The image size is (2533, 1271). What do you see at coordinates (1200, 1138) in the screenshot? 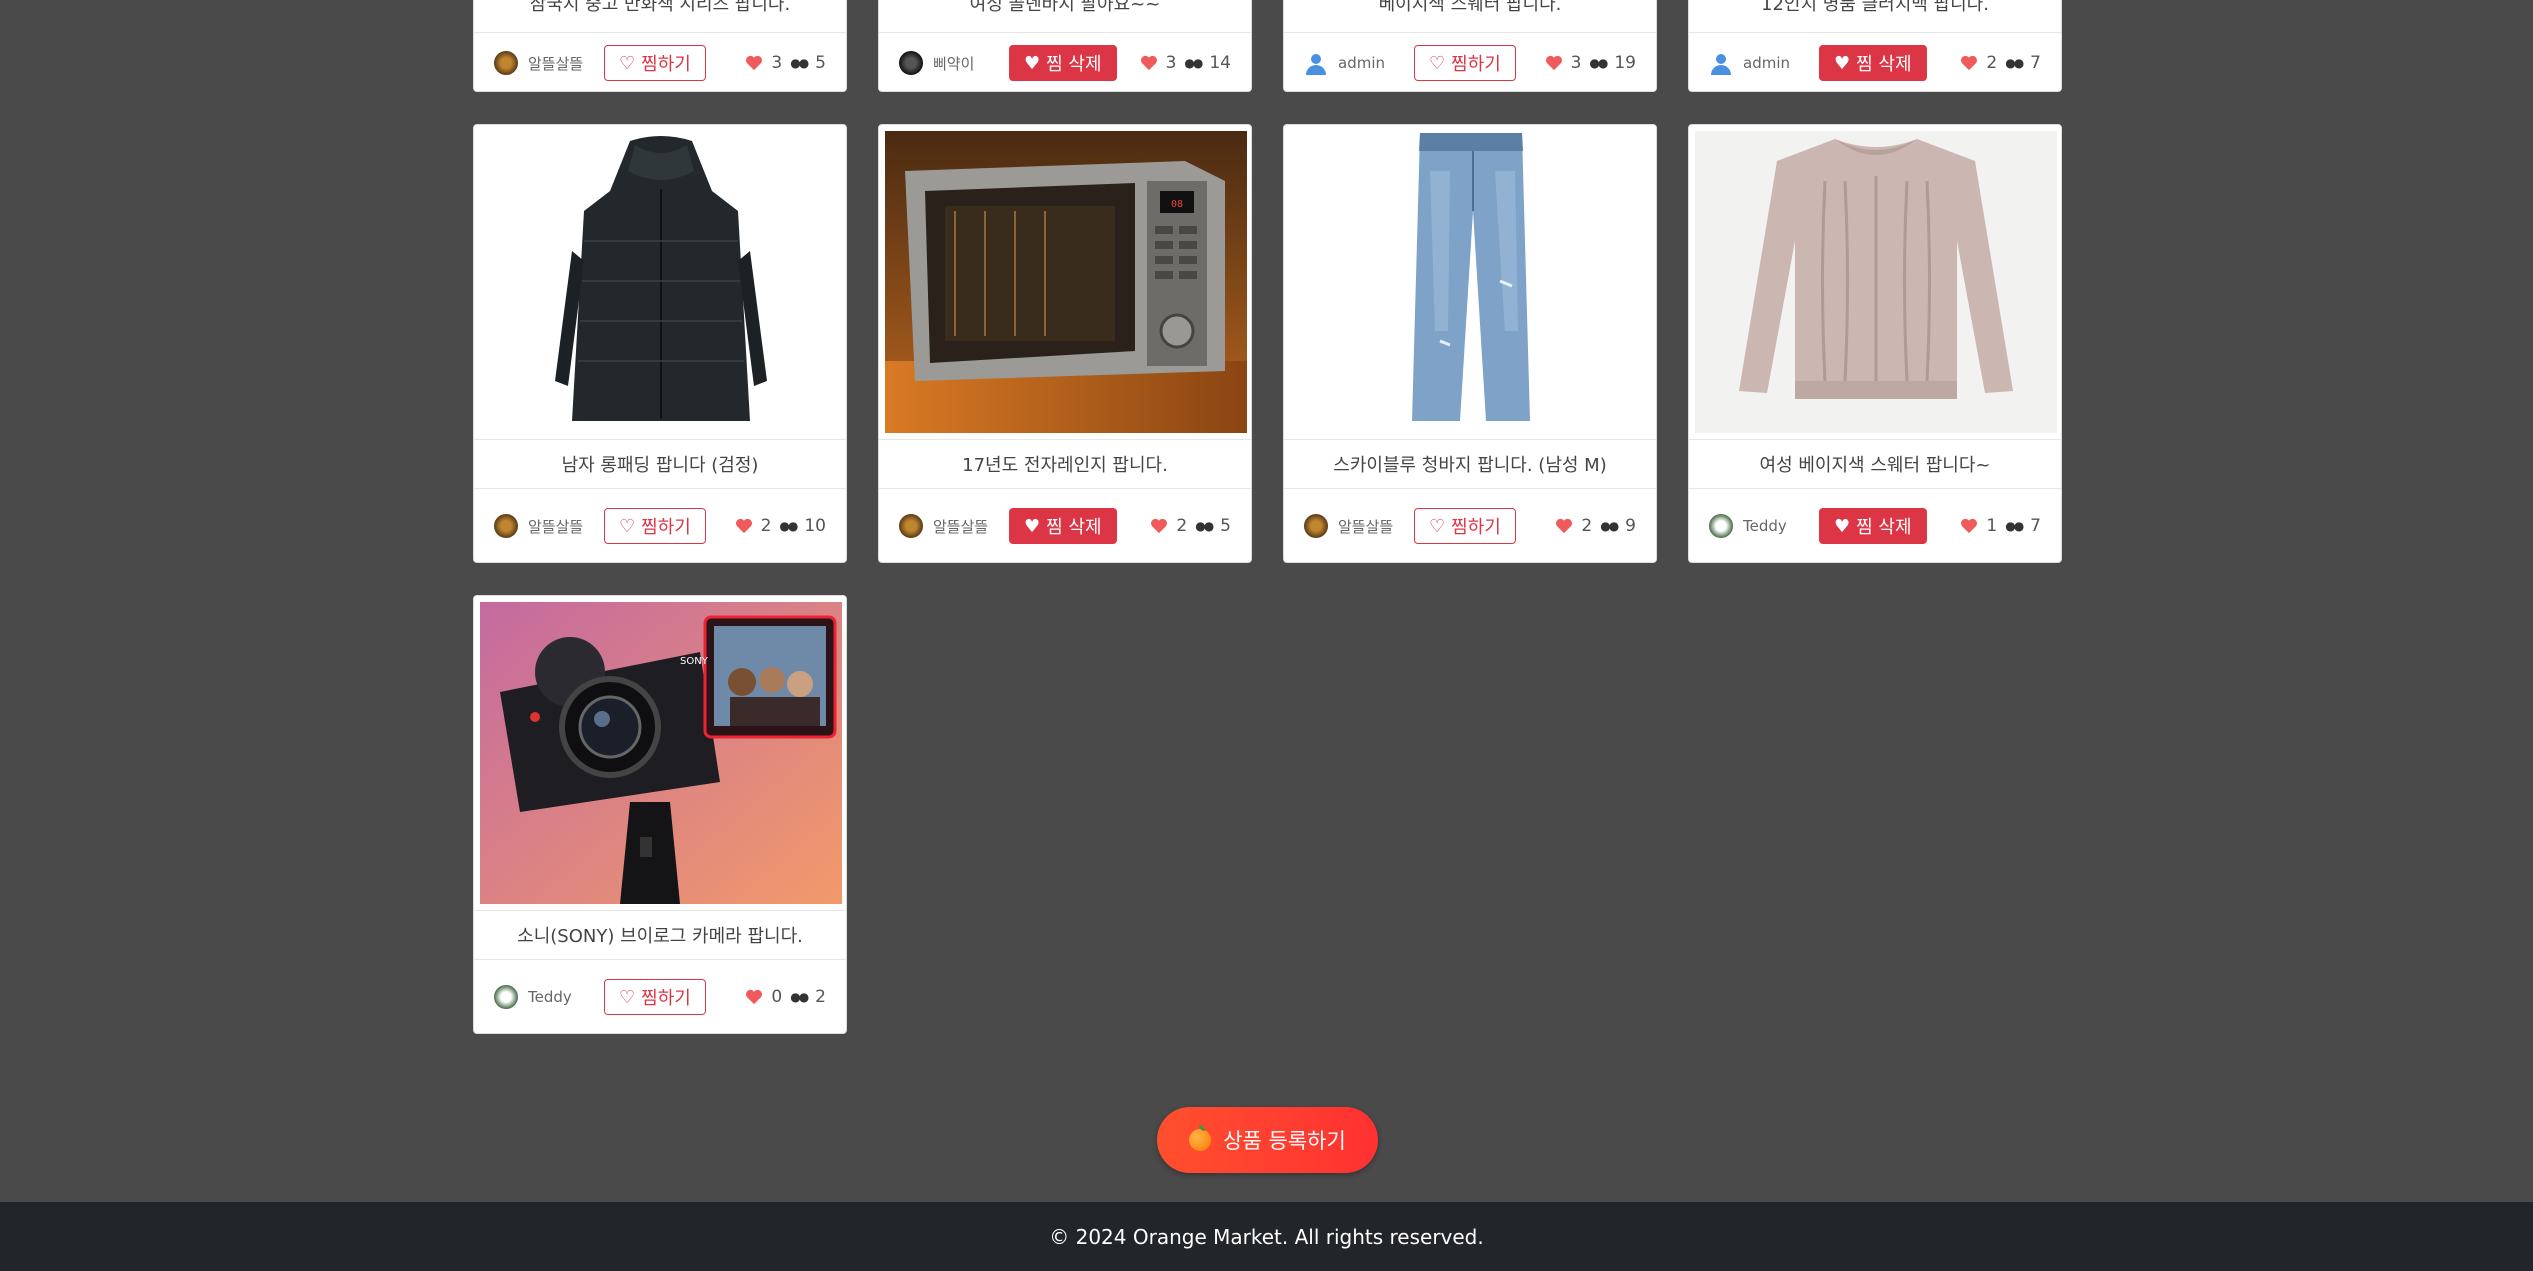
I see `orange-icon` at bounding box center [1200, 1138].